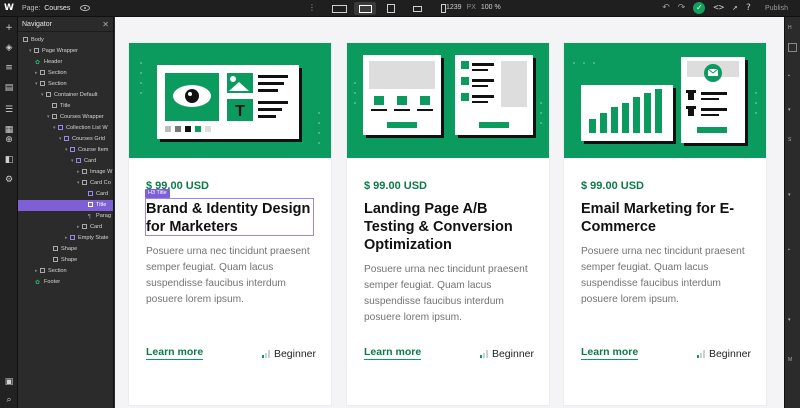 This screenshot has width=800, height=408. Describe the element at coordinates (9, 130) in the screenshot. I see `assets-icon: ▦` at that location.